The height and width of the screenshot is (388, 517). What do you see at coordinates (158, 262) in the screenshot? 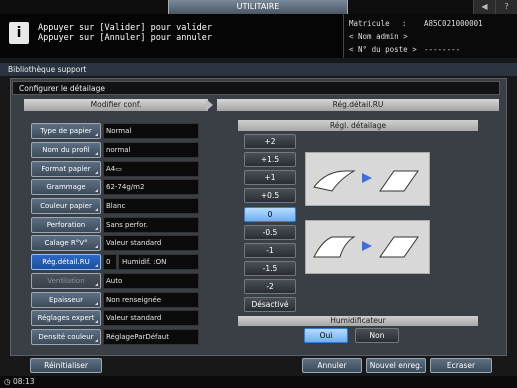
I see `humidifier-status-value: Humidif. :ON` at bounding box center [158, 262].